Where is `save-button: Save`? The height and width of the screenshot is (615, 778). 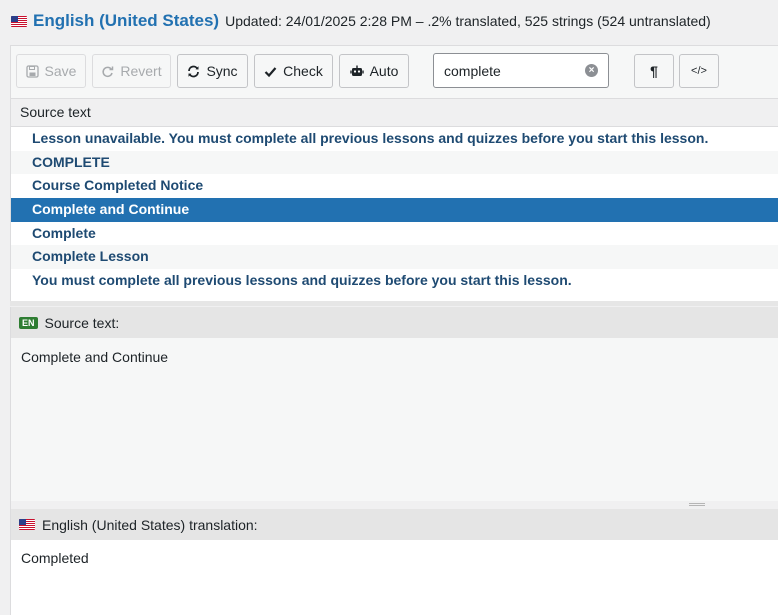
save-button: Save is located at coordinates (51, 71).